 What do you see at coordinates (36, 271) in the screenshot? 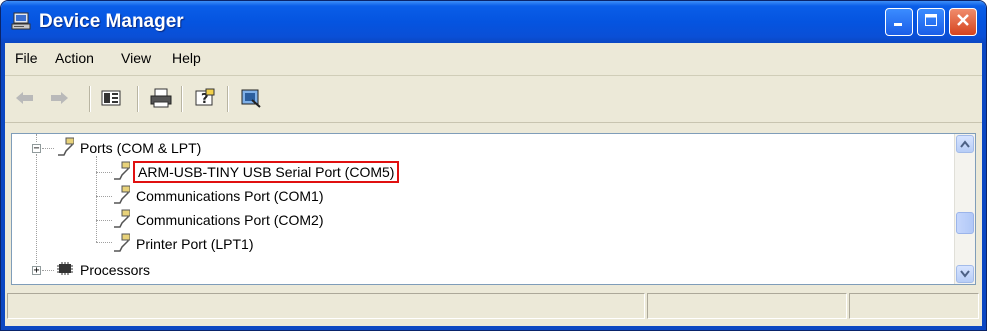
I see `expand-processors-toggle: +` at bounding box center [36, 271].